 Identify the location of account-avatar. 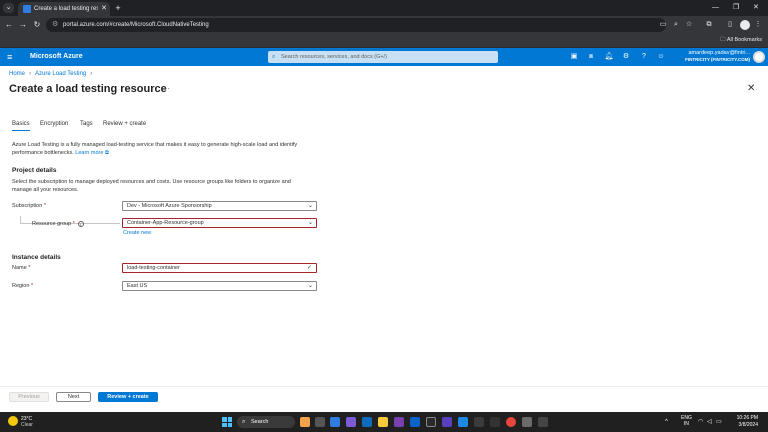
(759, 57).